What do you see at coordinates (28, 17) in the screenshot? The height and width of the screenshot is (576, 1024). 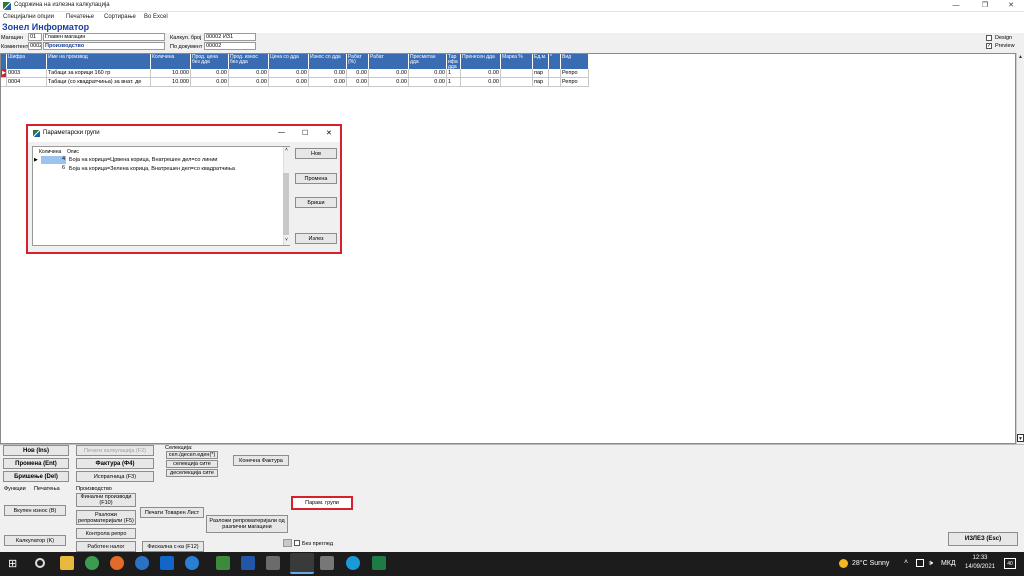 I see `menu-special-options: Специјални опции` at bounding box center [28, 17].